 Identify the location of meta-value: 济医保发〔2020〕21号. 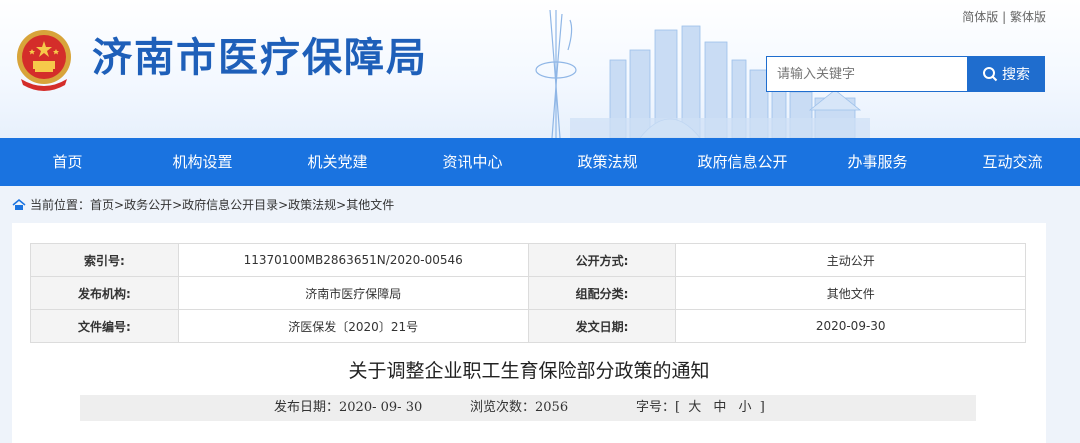
(353, 326).